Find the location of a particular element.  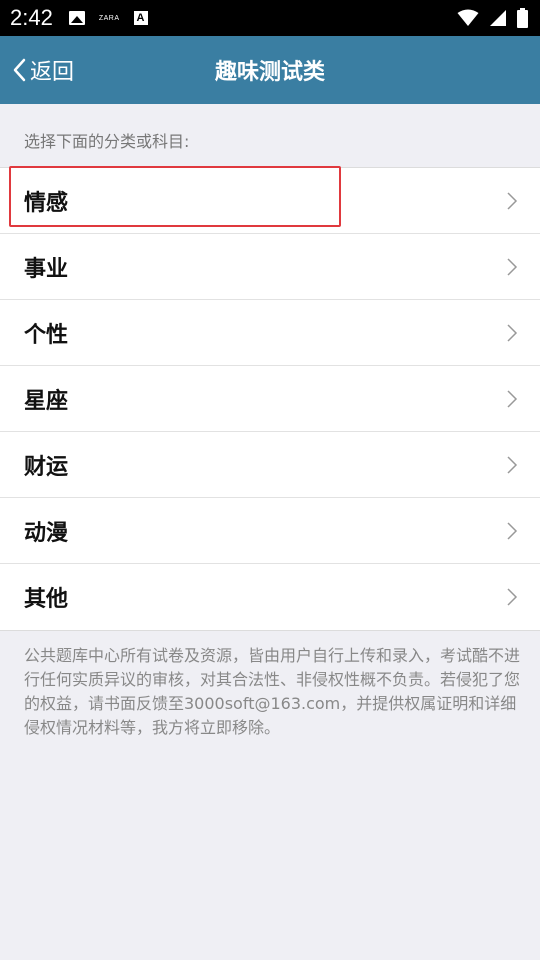

category-label: 星座 is located at coordinates (46, 401).